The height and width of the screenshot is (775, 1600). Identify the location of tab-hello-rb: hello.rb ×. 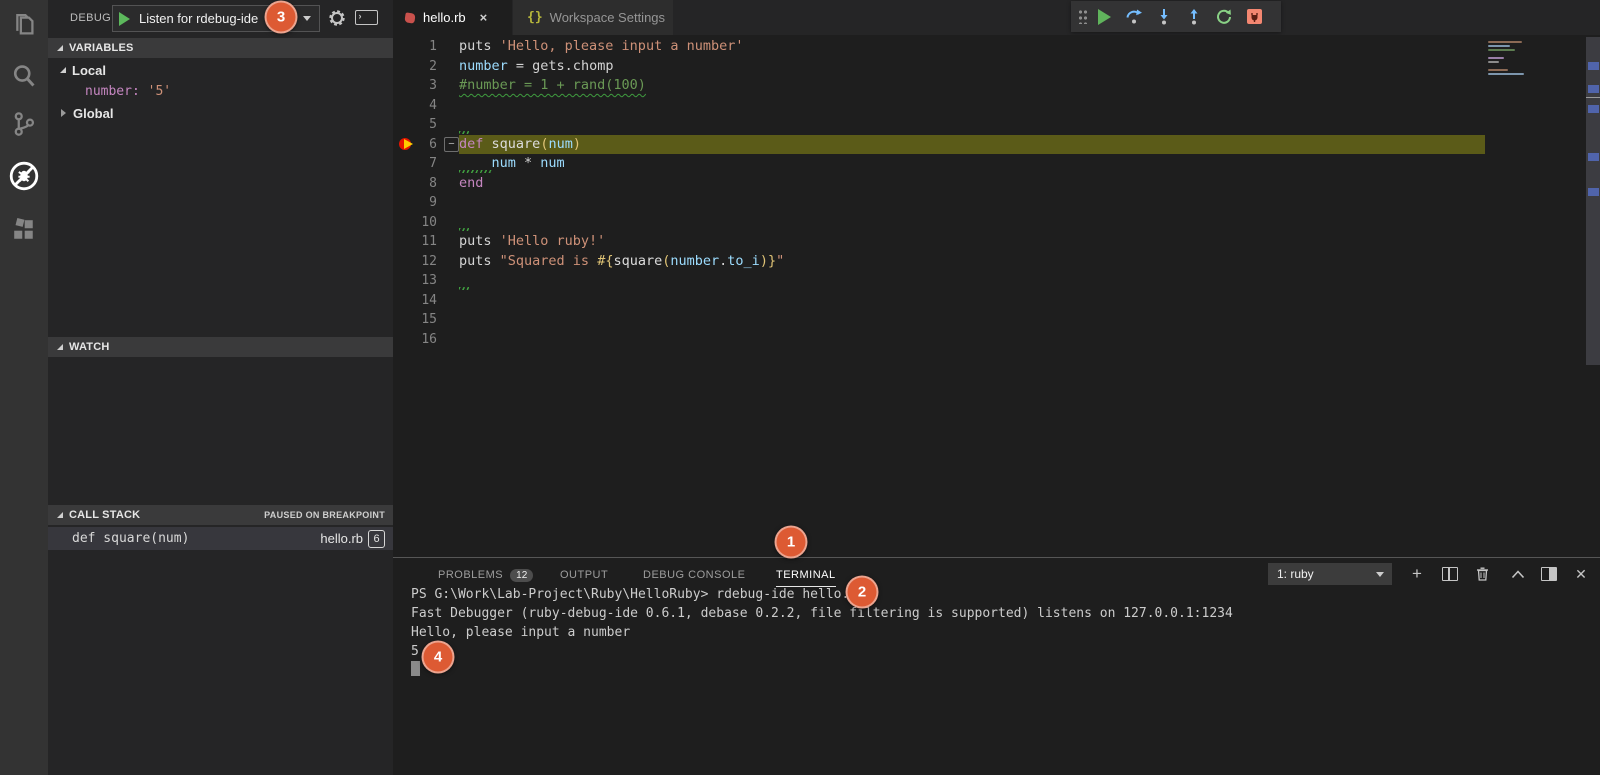
(452, 17).